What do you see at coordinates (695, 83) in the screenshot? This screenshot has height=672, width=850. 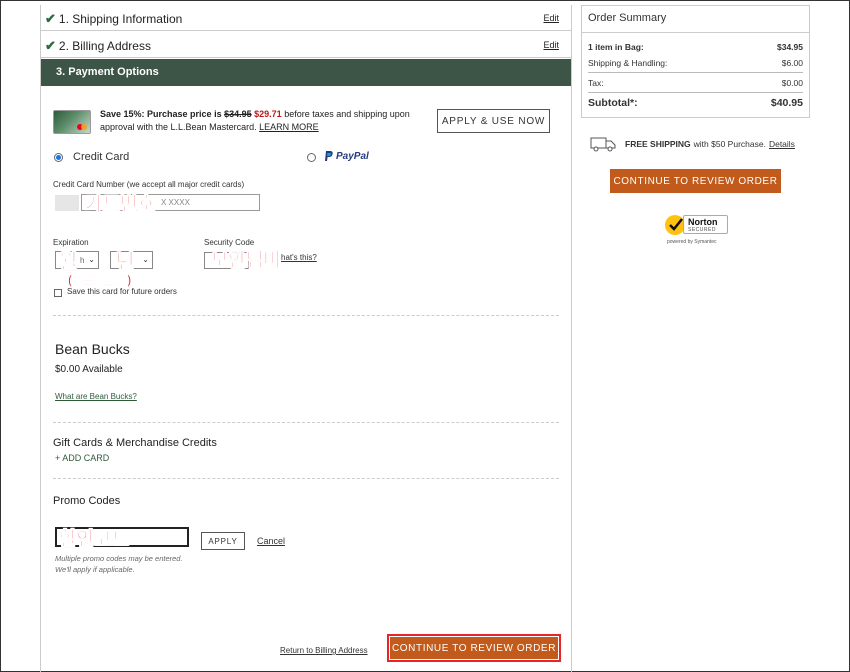 I see `summary-row-tax: Tax: $0.00` at bounding box center [695, 83].